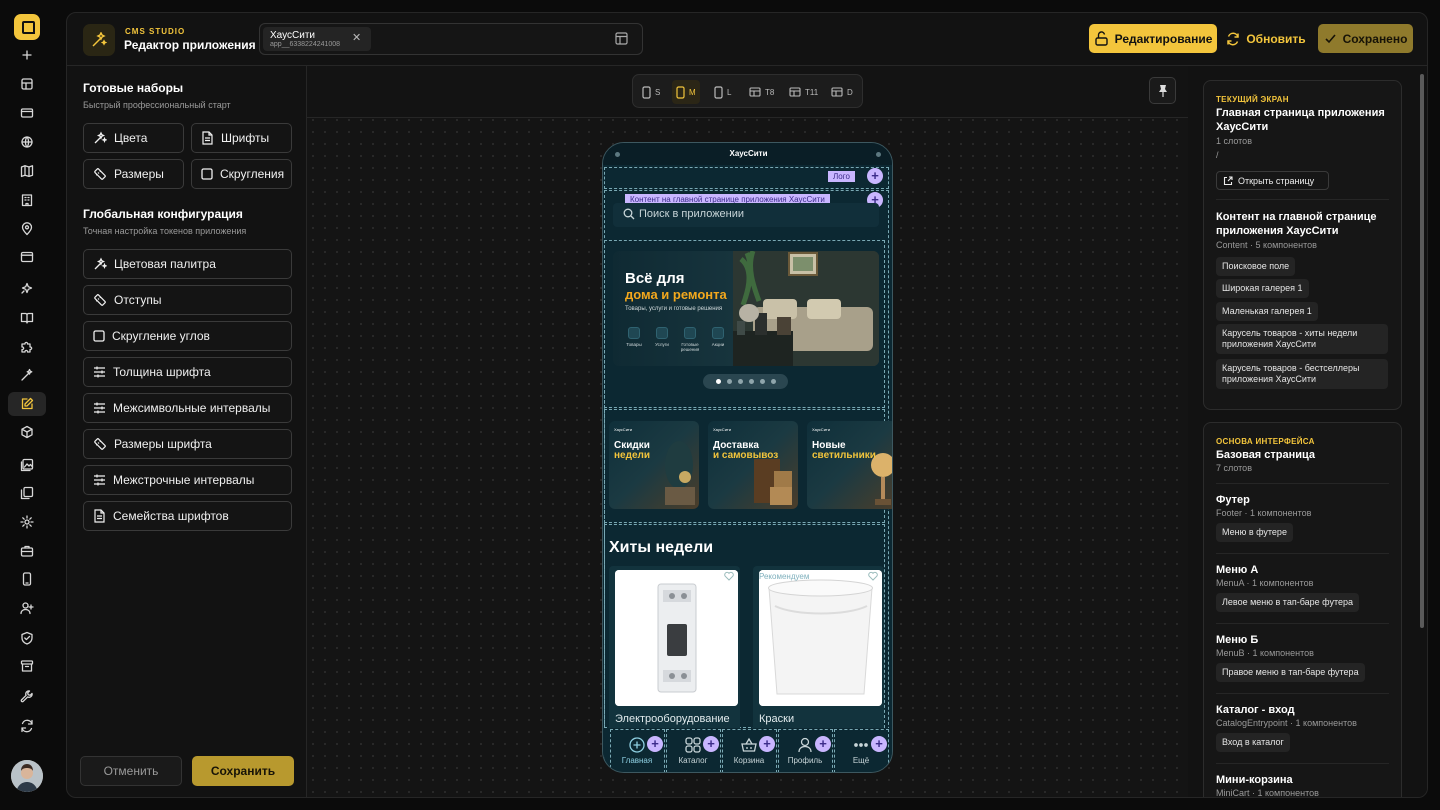 The width and height of the screenshot is (1440, 810). Describe the element at coordinates (27, 522) in the screenshot. I see `settings-icon` at that location.